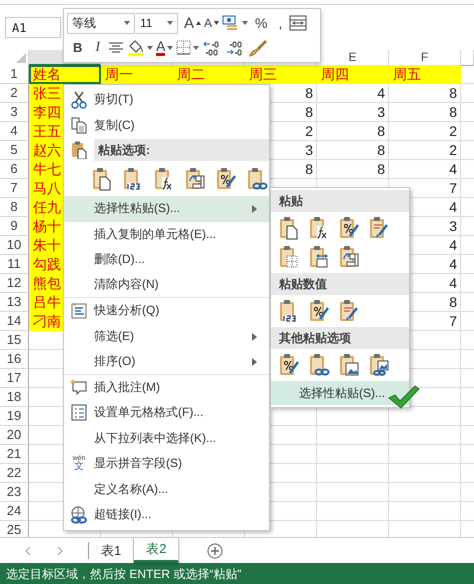  I want to click on row-header: 19, so click(14, 416).